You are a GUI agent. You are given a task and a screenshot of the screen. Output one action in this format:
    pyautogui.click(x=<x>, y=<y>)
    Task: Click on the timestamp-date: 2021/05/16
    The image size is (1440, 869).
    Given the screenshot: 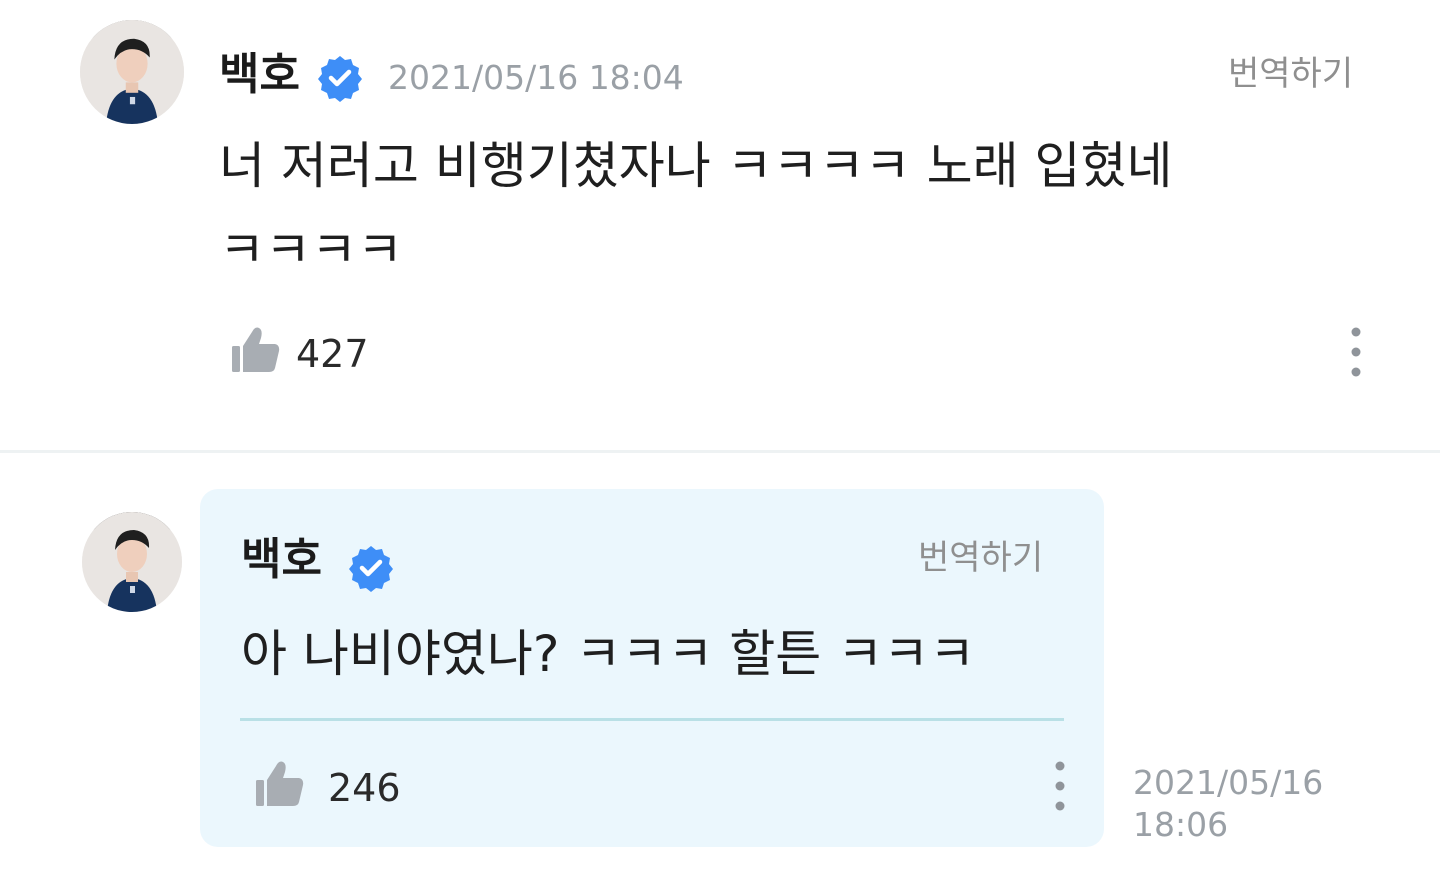 What is the action you would take?
    pyautogui.click(x=1228, y=782)
    